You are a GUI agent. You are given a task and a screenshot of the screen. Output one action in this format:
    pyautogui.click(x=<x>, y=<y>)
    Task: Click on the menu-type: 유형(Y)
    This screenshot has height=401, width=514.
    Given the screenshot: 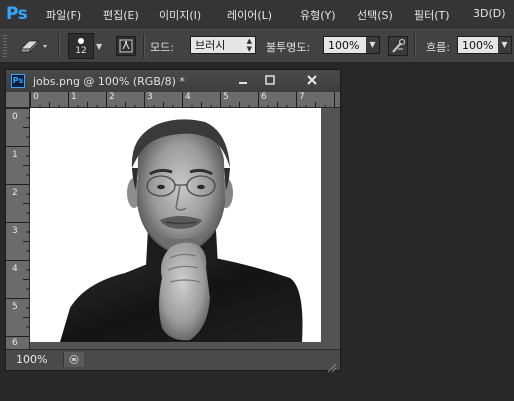 What is the action you would take?
    pyautogui.click(x=318, y=15)
    